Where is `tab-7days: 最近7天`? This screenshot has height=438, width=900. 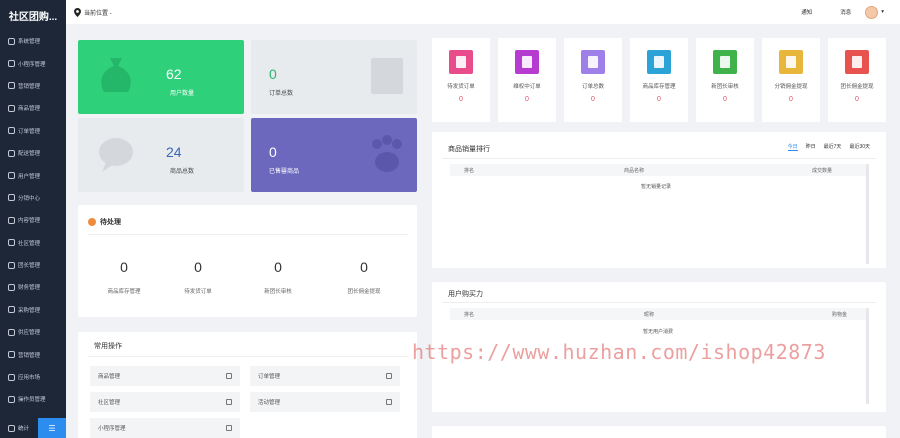
tab-7days: 最近7天 is located at coordinates (833, 147).